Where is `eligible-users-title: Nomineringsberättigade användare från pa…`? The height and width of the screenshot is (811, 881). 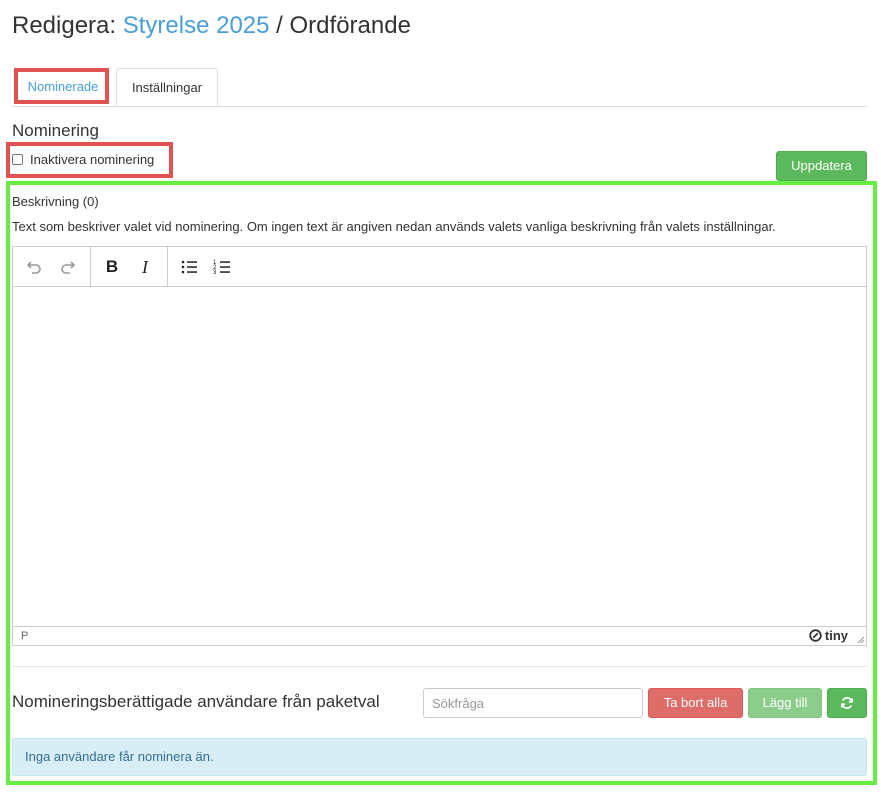 eligible-users-title: Nomineringsberättigade användare från pa… is located at coordinates (196, 701).